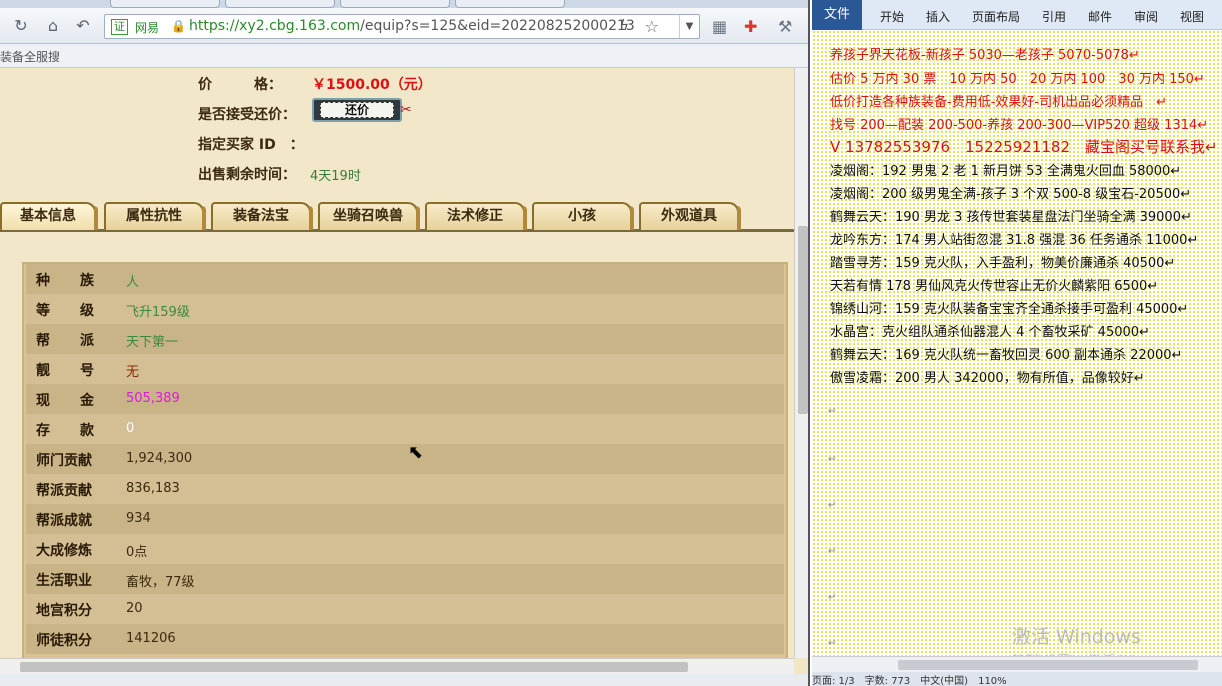 The height and width of the screenshot is (686, 1222). What do you see at coordinates (21, 26) in the screenshot?
I see `refresh-icon: ↻` at bounding box center [21, 26].